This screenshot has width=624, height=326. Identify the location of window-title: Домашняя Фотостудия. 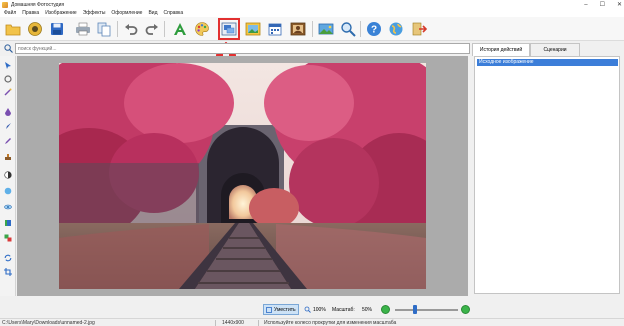
(38, 4).